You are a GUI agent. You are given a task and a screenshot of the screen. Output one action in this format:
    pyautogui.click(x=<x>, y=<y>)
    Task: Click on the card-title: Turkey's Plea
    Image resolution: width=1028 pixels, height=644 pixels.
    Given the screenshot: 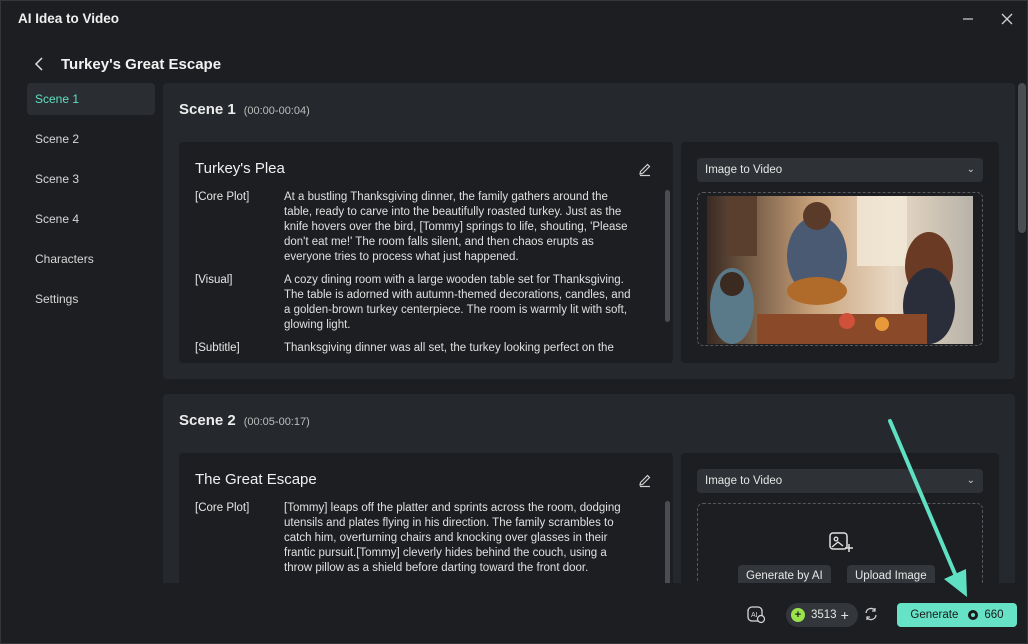 What is the action you would take?
    pyautogui.click(x=240, y=168)
    